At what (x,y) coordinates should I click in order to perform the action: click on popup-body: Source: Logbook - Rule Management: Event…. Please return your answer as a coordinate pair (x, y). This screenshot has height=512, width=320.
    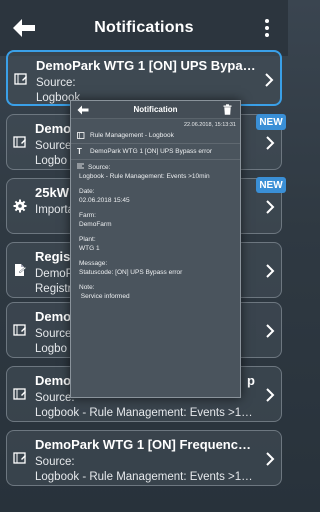
    Looking at the image, I should click on (155, 230).